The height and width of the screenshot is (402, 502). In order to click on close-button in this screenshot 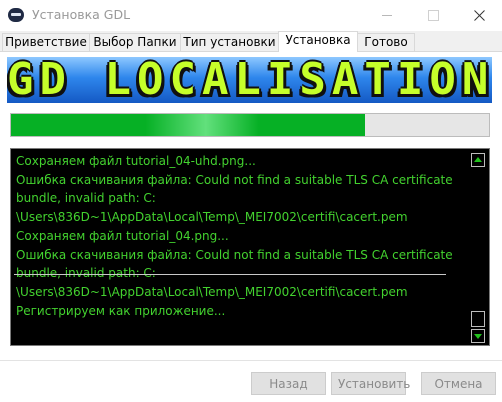, I will do `click(479, 15)`.